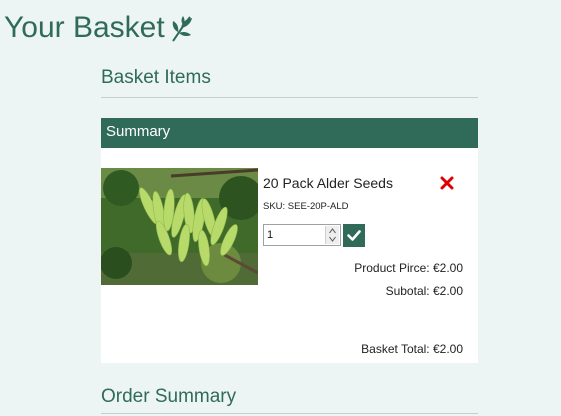 The width and height of the screenshot is (561, 416). I want to click on update-quantity-button, so click(354, 235).